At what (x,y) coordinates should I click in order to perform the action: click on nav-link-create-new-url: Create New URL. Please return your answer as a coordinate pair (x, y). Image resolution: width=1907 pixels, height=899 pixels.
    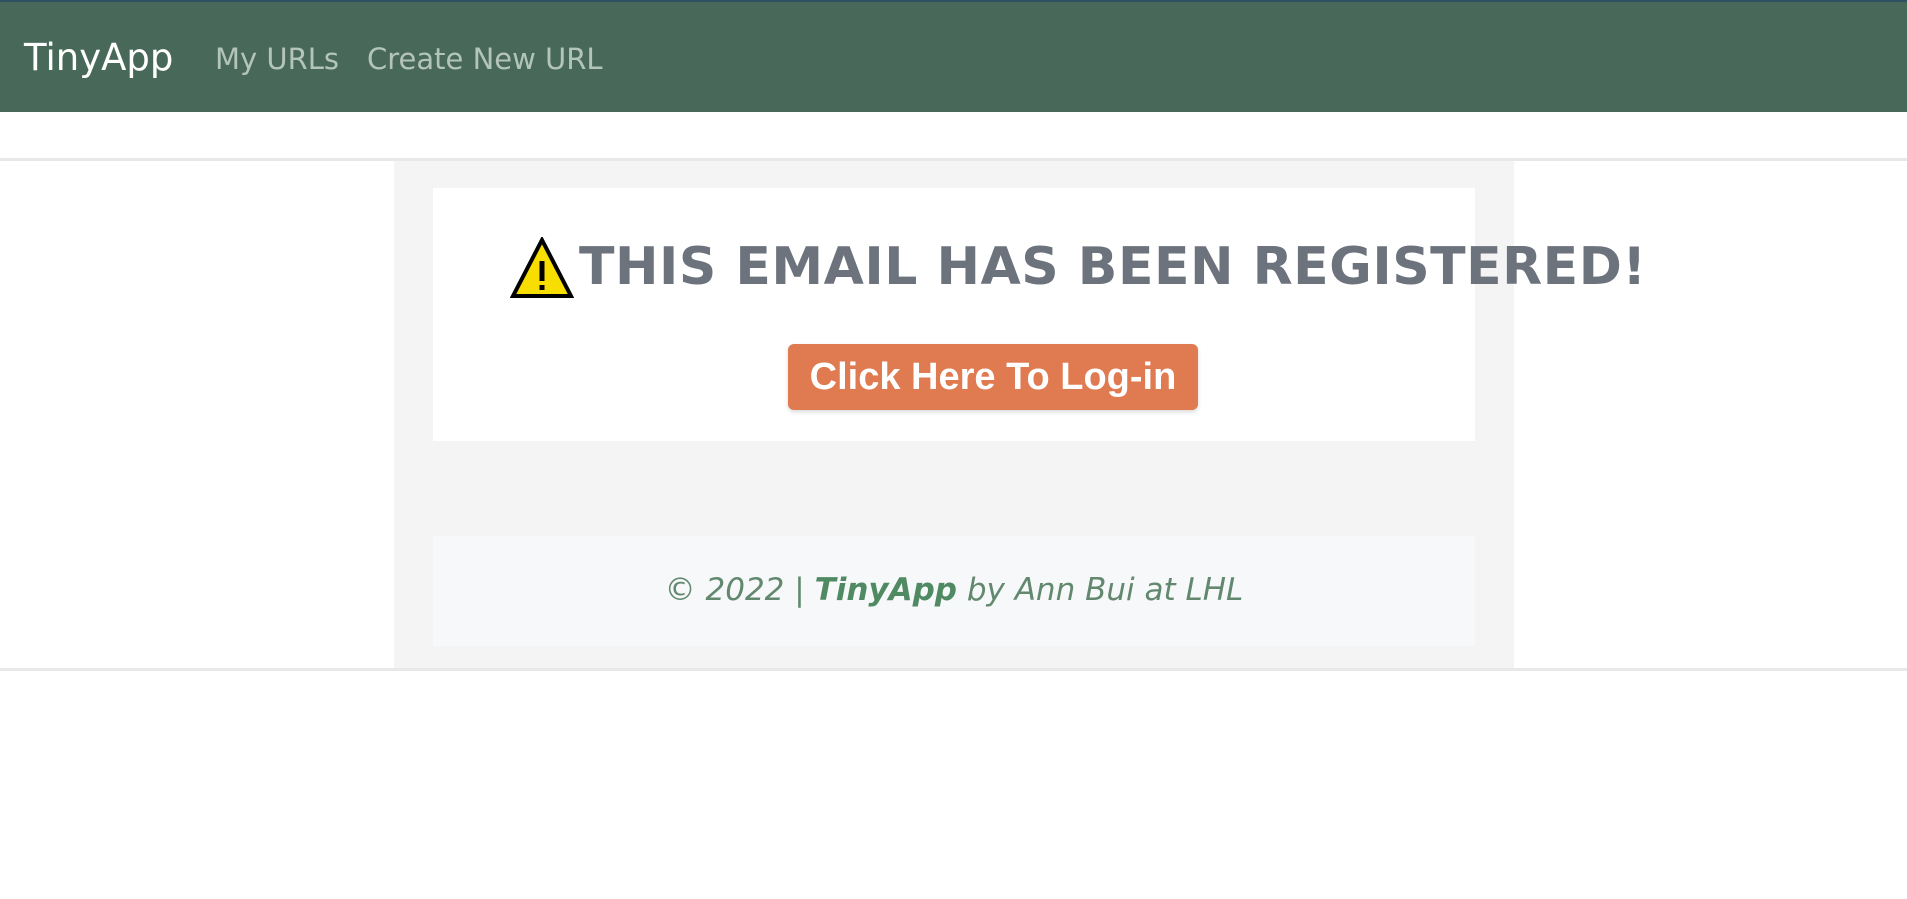
    Looking at the image, I should click on (485, 59).